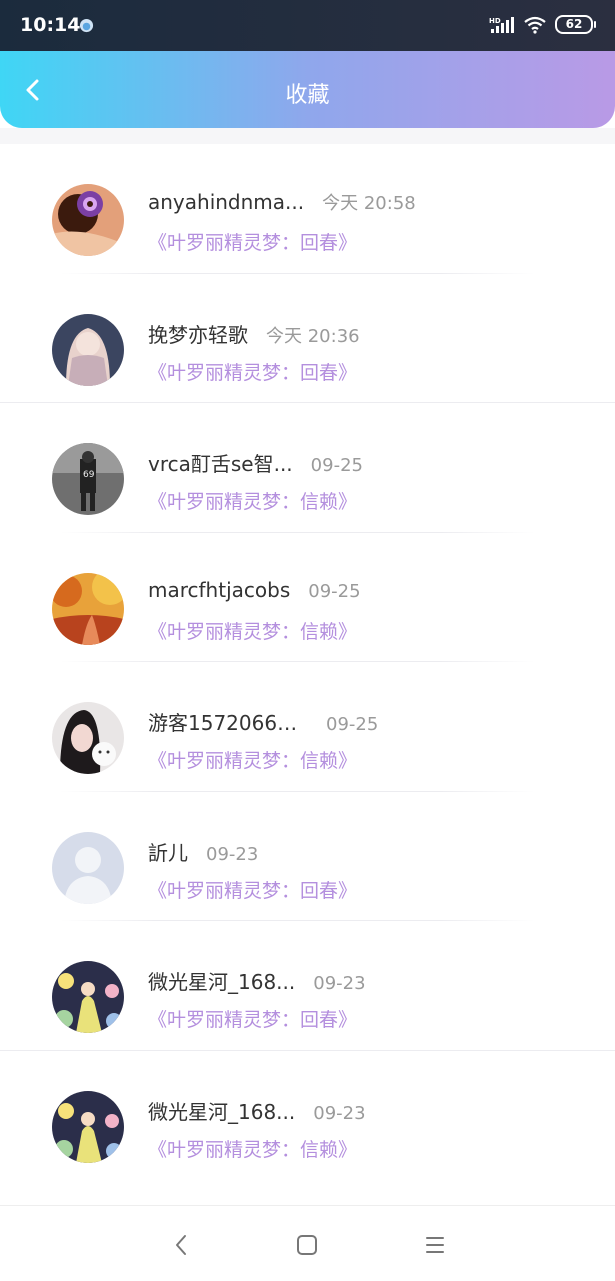 The height and width of the screenshot is (1281, 615). Describe the element at coordinates (181, 1245) in the screenshot. I see `nav-back-icon` at that location.